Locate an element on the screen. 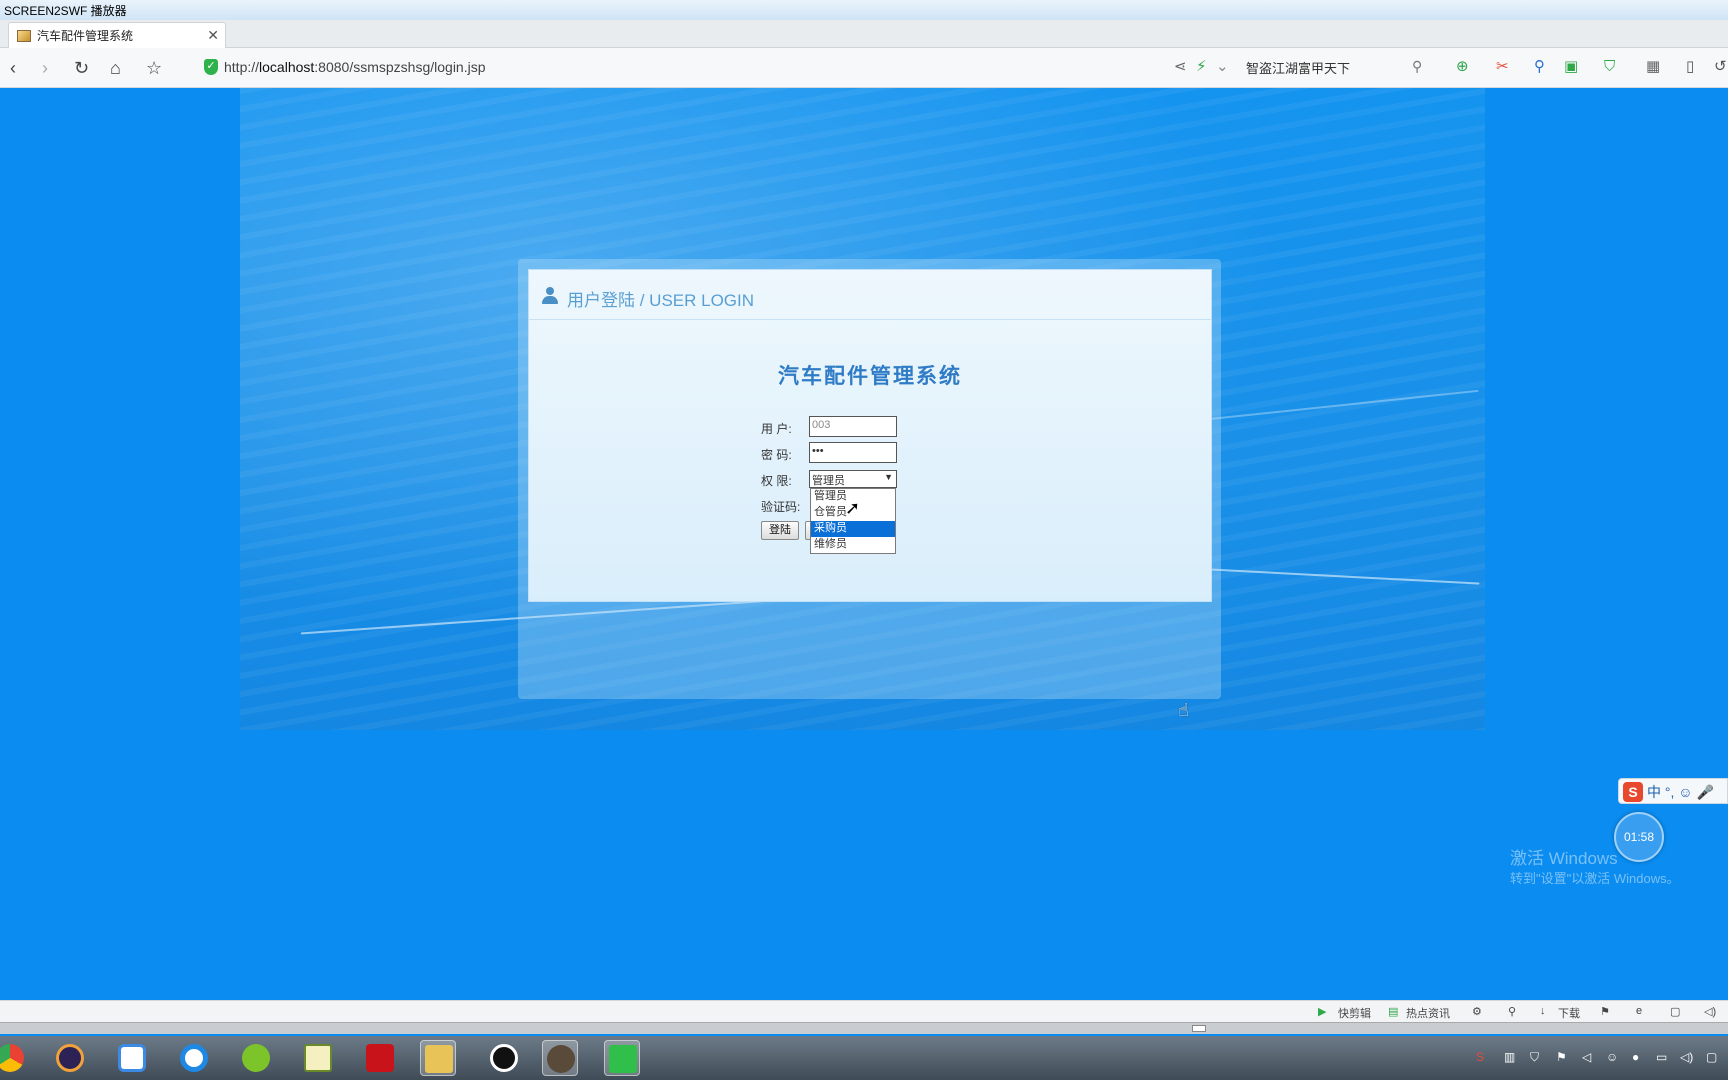  flag-icon: ⚑ is located at coordinates (1605, 1011).